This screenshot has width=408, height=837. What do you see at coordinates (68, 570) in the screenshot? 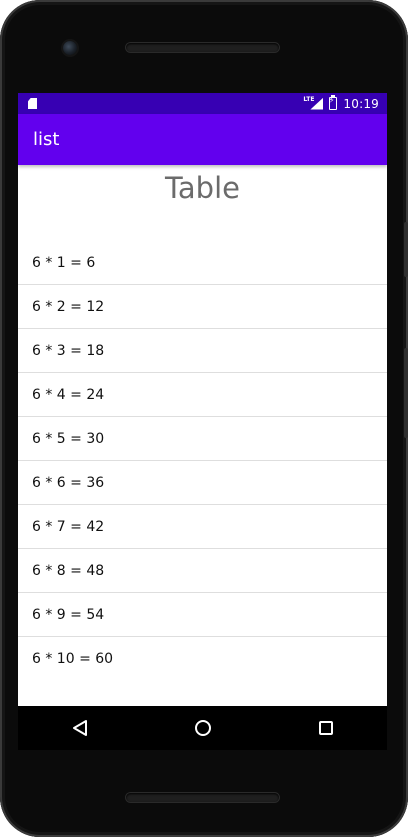
I see `list-item-label: 6 * 8 = 48` at bounding box center [68, 570].